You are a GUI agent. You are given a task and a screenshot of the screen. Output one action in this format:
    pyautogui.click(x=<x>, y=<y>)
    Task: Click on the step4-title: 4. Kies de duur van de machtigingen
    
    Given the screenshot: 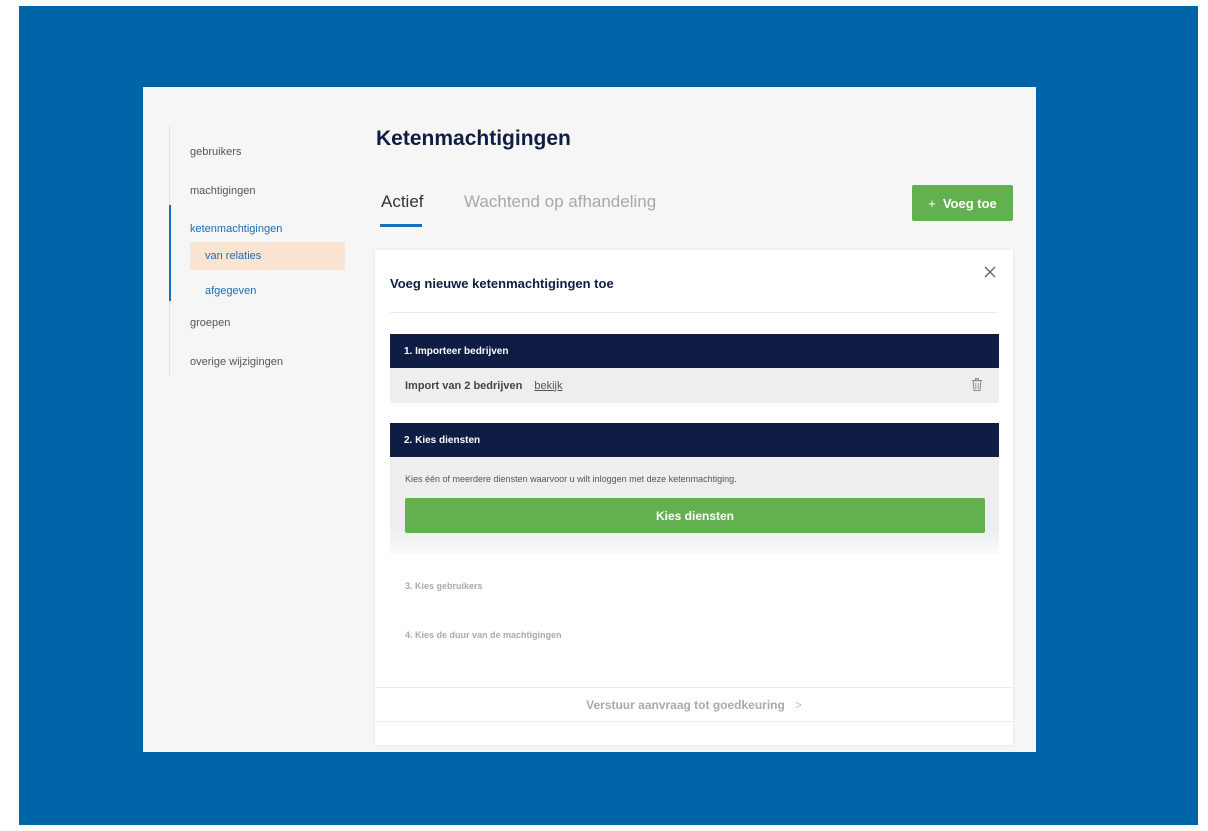 What is the action you would take?
    pyautogui.click(x=483, y=635)
    